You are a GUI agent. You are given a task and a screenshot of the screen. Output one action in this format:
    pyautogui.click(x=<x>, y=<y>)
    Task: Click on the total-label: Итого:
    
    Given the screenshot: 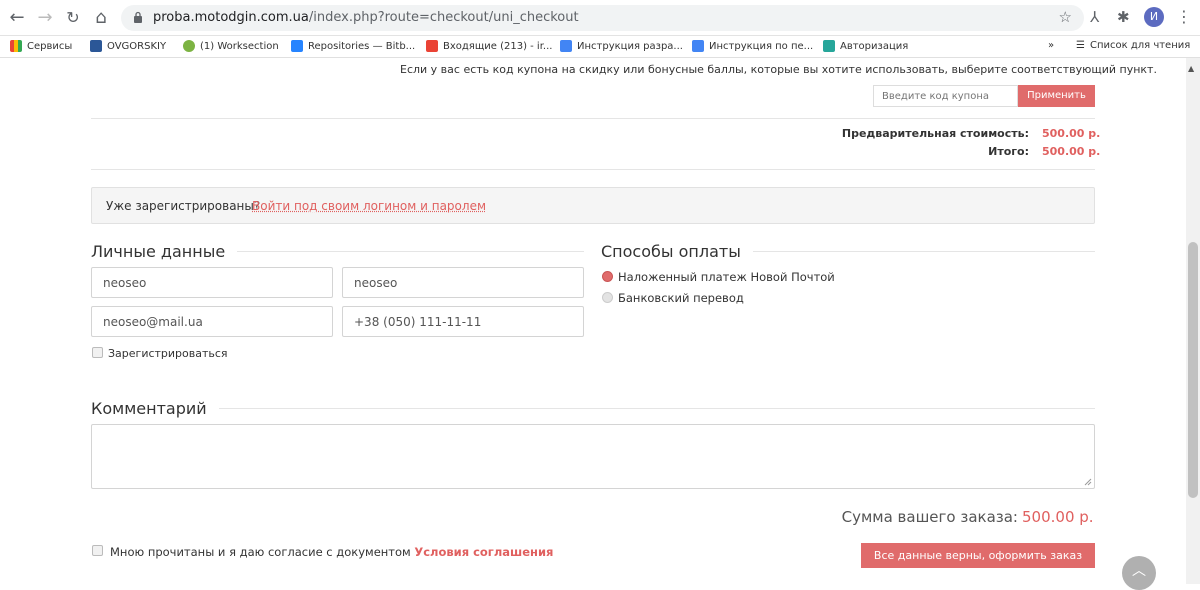 What is the action you would take?
    pyautogui.click(x=1008, y=151)
    